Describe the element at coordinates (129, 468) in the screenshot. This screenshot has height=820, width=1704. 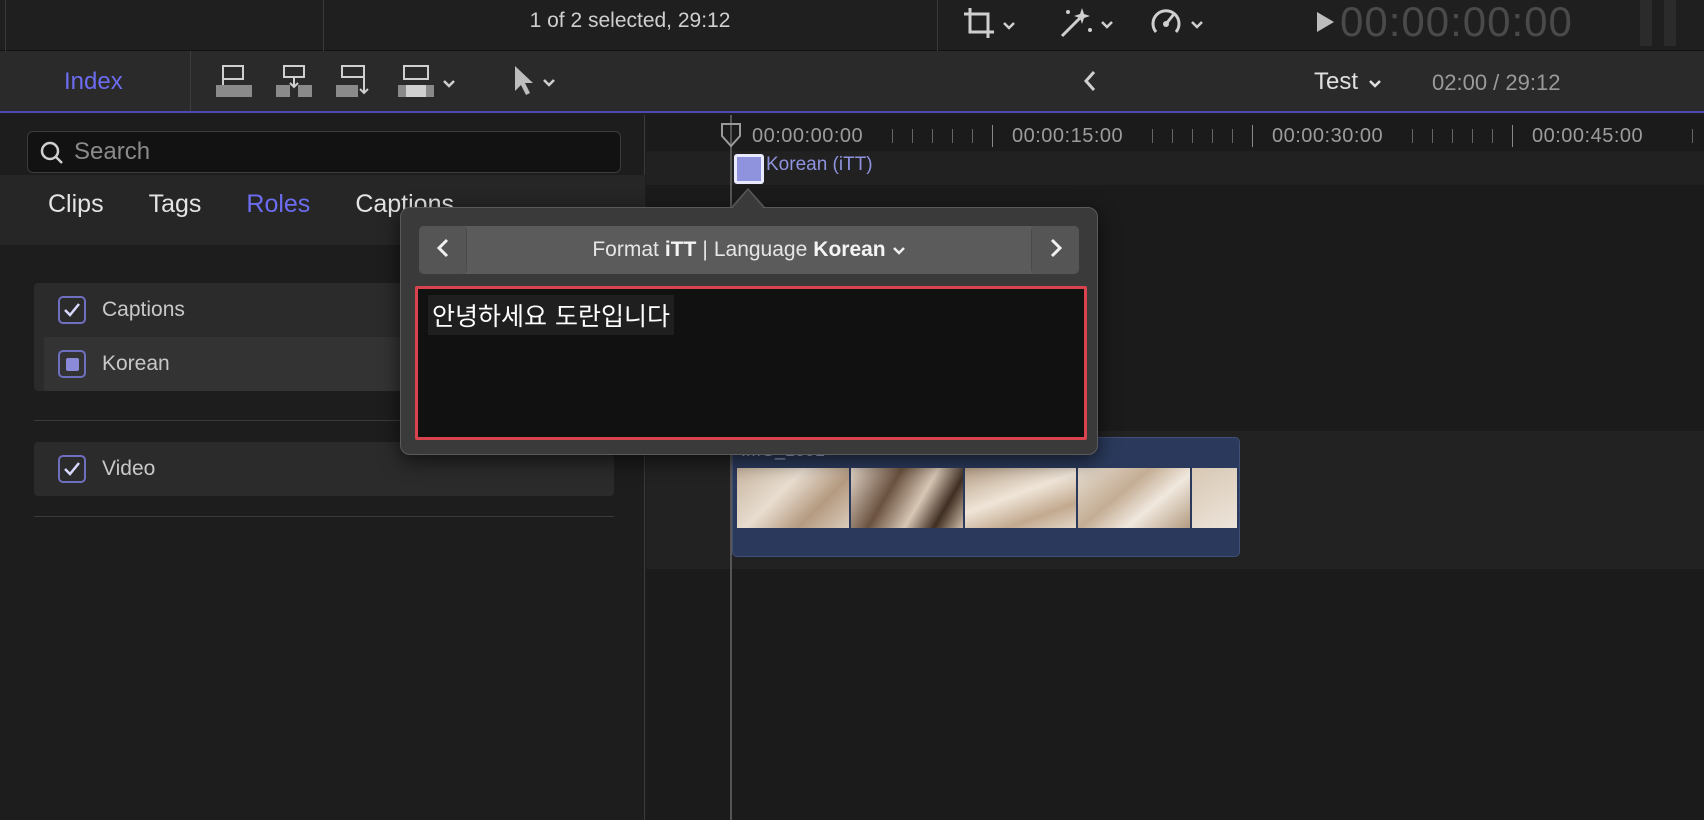
I see `role-label: Video` at that location.